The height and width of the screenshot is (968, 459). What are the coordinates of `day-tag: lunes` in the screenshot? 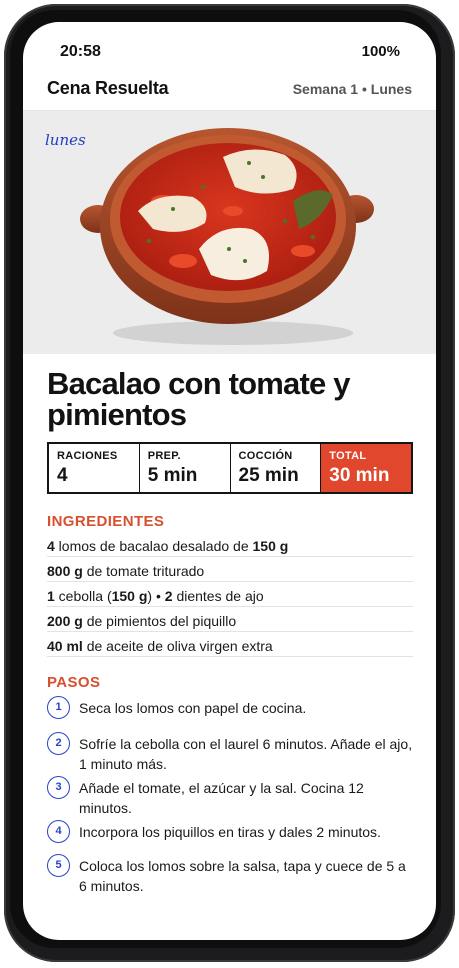 It's located at (65, 140).